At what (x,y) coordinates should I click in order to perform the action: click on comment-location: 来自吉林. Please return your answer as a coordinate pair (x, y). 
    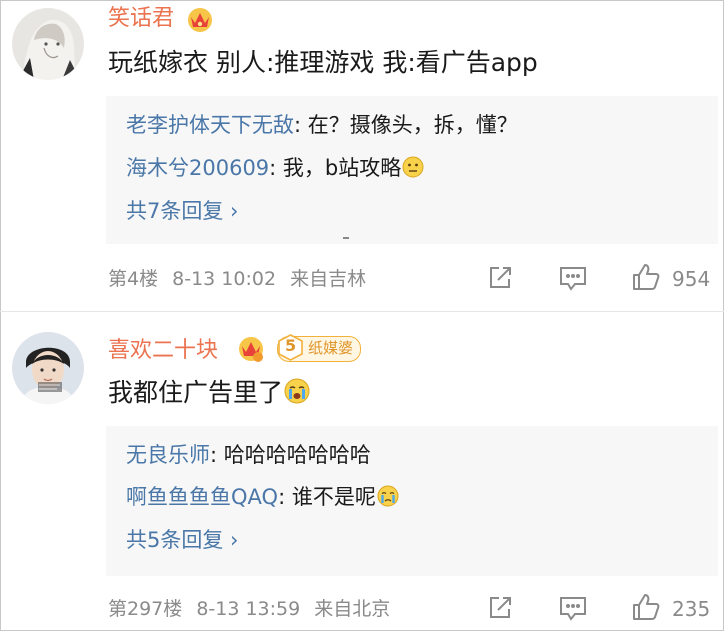
    Looking at the image, I should click on (328, 279).